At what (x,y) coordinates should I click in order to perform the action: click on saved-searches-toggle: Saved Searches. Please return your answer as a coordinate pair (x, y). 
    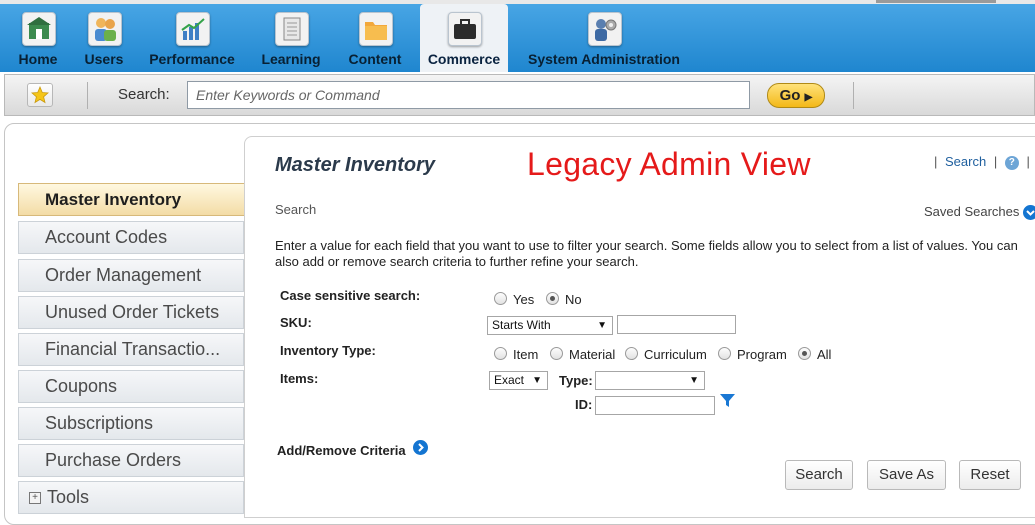
    Looking at the image, I should click on (979, 212).